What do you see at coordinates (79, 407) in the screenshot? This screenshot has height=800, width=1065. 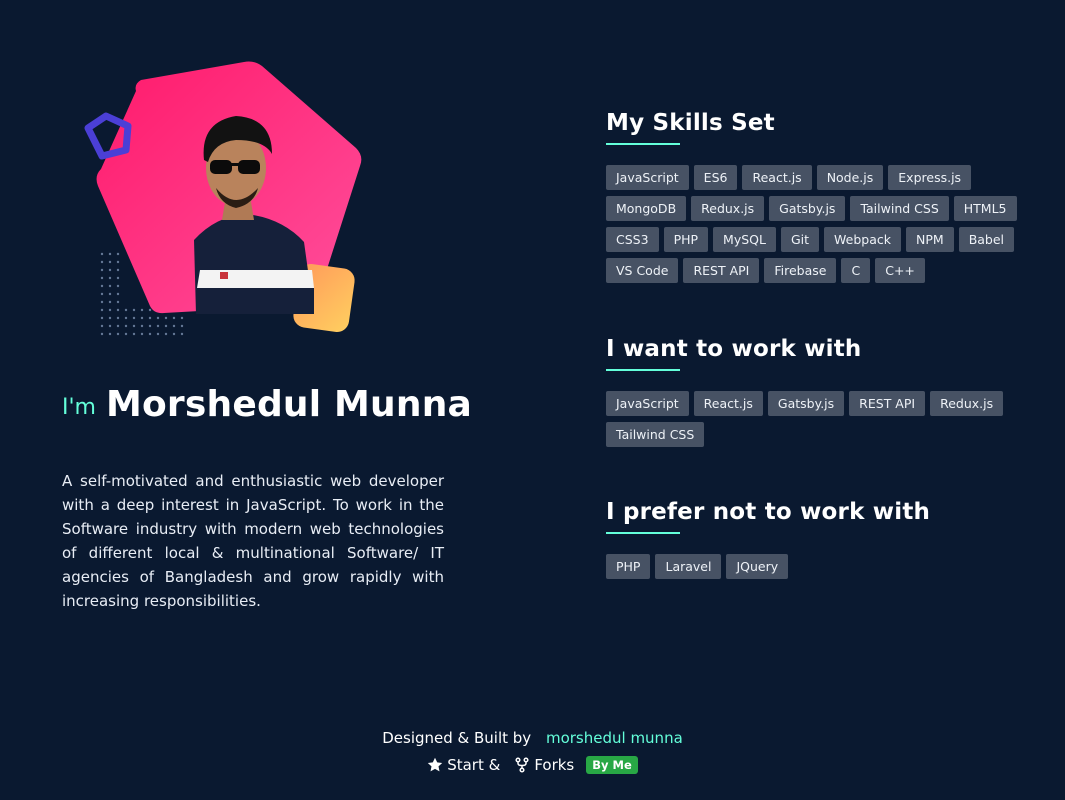 I see `greeting-text: I'm` at bounding box center [79, 407].